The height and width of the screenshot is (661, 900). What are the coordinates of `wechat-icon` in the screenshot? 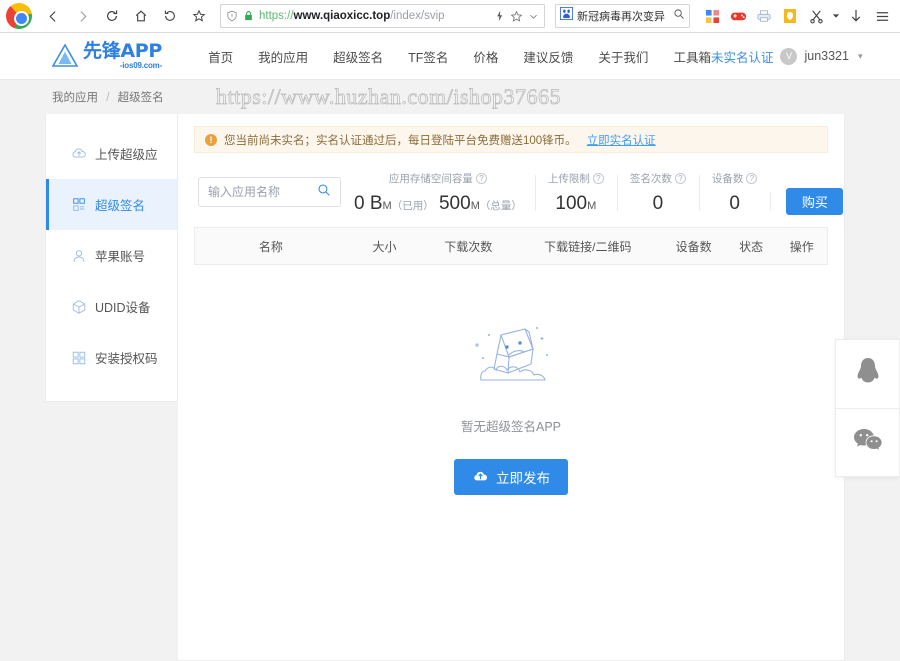 It's located at (868, 442).